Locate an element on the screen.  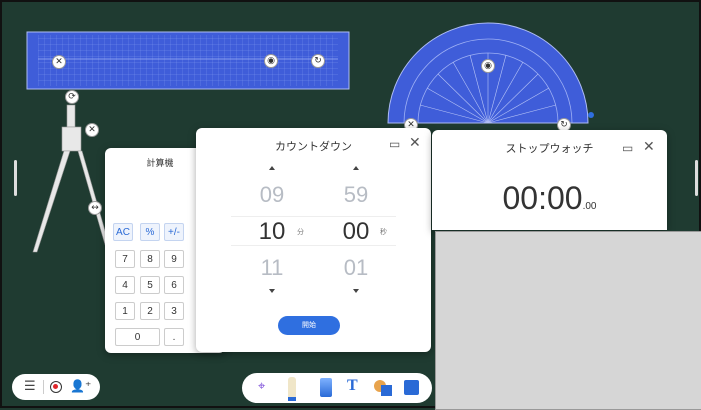
protractor-tool is located at coordinates (490, 73).